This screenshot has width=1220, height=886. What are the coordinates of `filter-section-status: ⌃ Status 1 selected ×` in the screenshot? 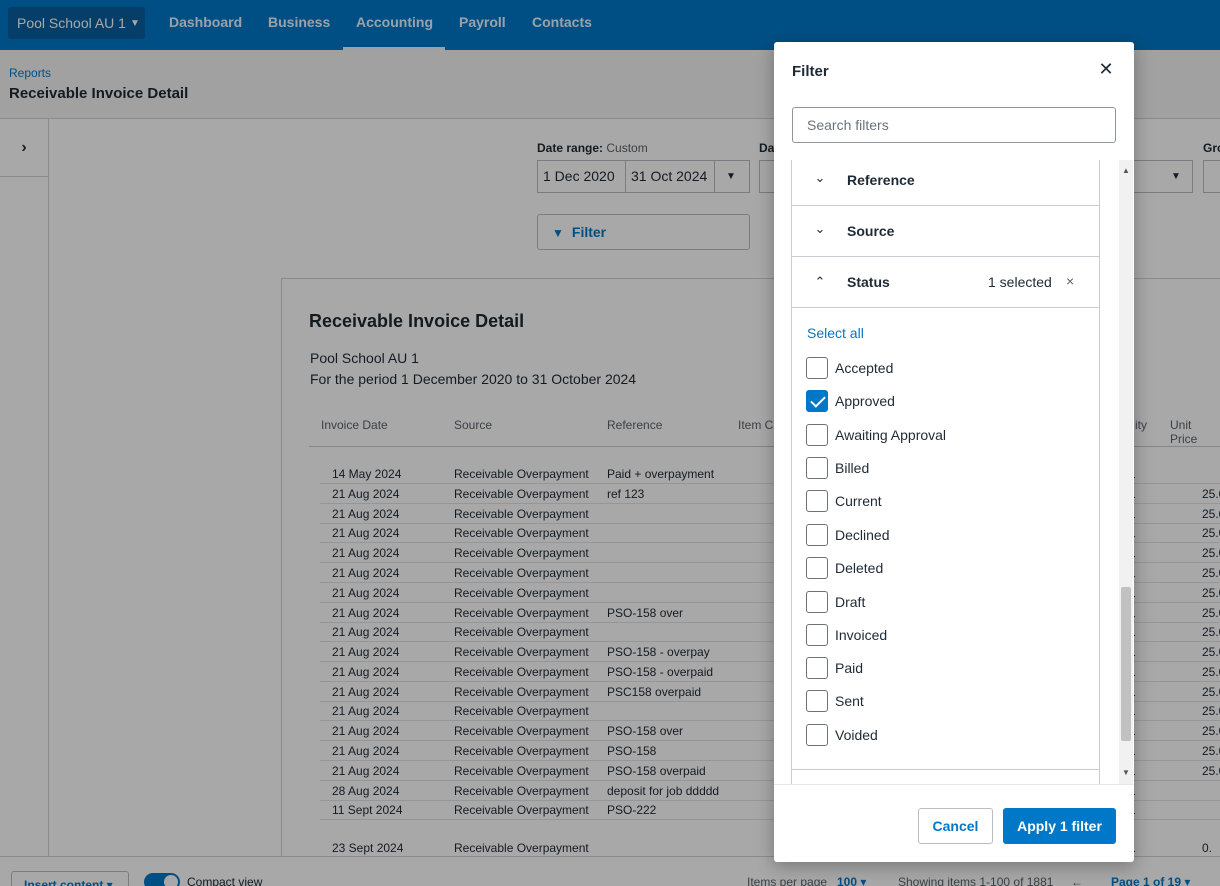 It's located at (945, 282).